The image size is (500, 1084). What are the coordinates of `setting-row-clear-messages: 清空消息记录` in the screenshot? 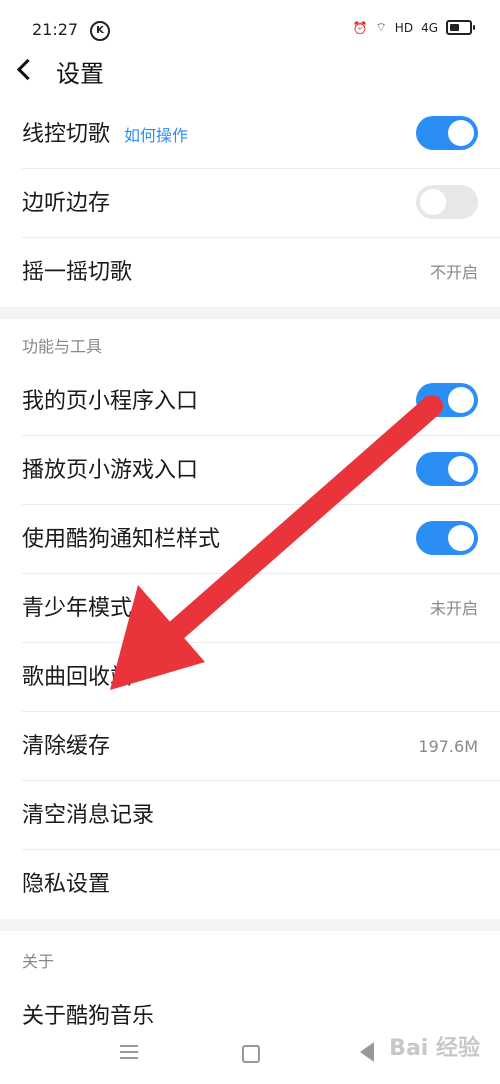 It's located at (250, 815).